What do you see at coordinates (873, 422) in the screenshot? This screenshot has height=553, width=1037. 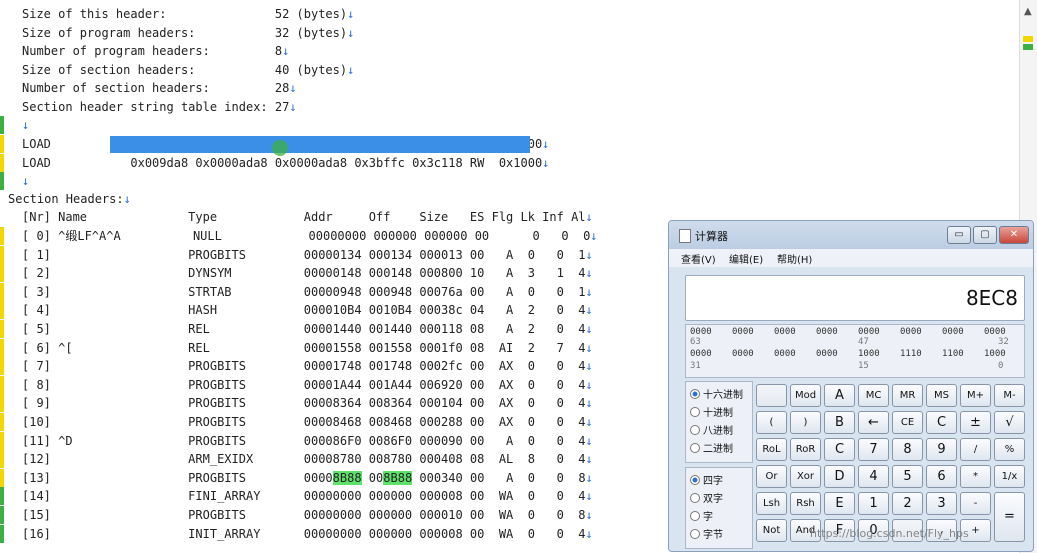 I see `calc-key: ←` at bounding box center [873, 422].